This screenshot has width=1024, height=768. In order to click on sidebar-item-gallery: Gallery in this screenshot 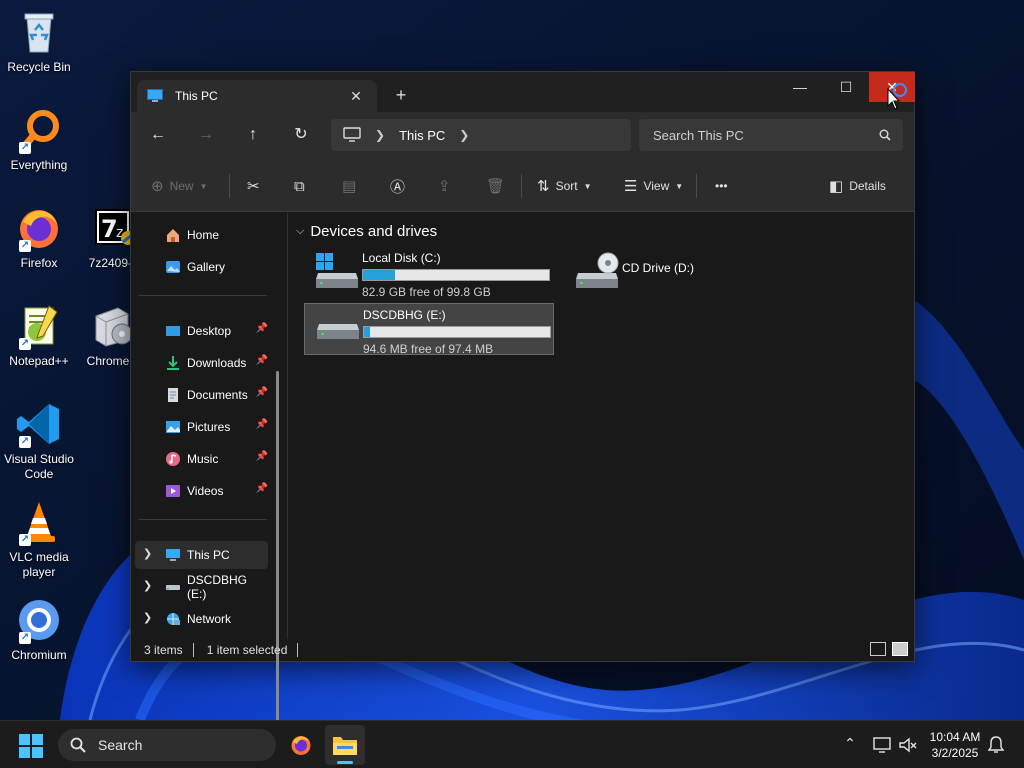, I will do `click(201, 267)`.